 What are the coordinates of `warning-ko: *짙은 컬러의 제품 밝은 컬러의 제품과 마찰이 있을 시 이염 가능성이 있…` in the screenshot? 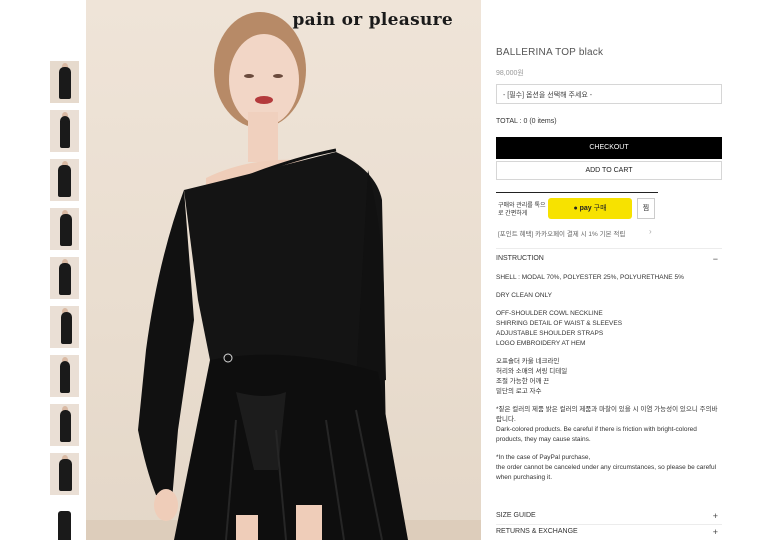 It's located at (607, 414).